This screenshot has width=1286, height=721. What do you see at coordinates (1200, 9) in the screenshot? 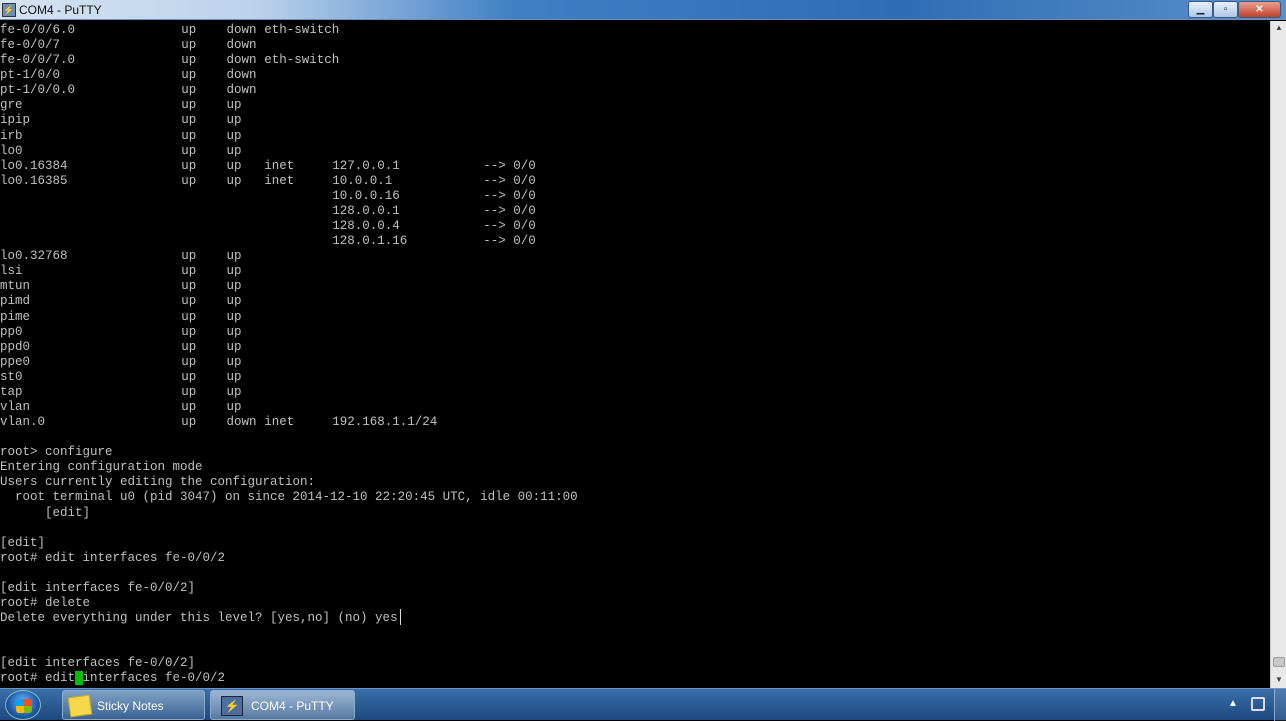
I see `minimize-button: ▁` at bounding box center [1200, 9].